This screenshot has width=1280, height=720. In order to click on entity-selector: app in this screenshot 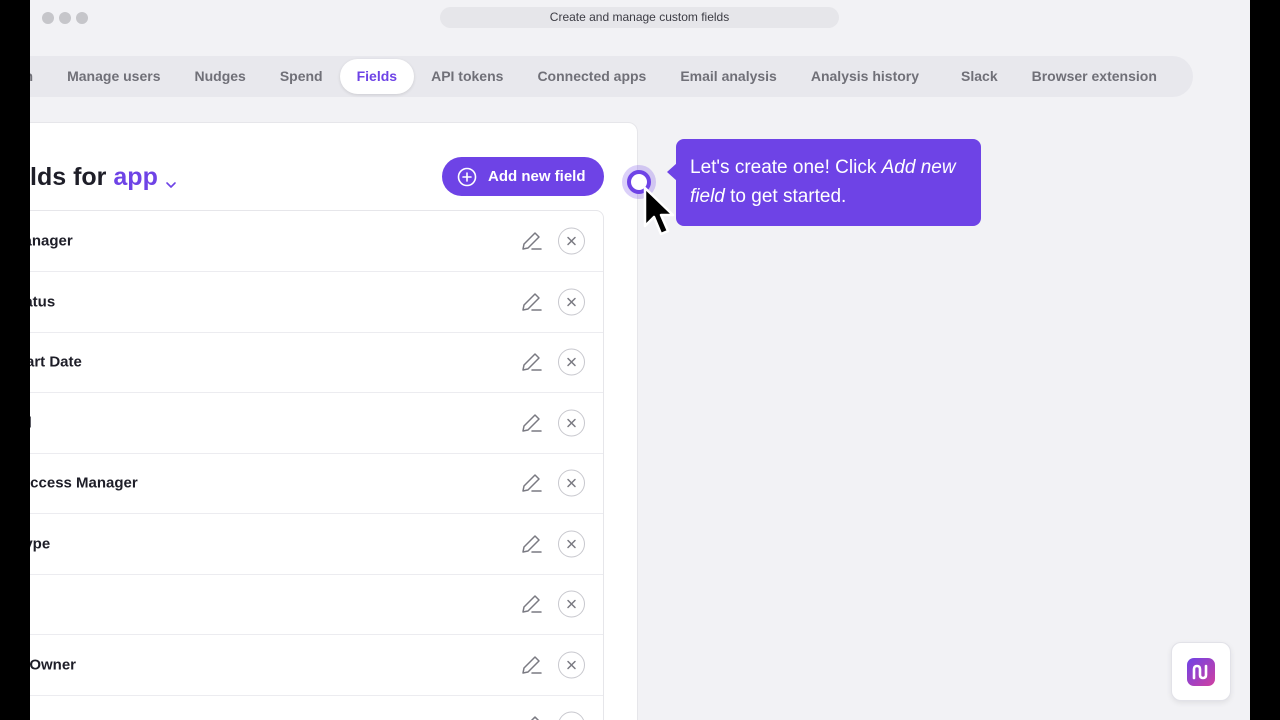, I will do `click(135, 177)`.